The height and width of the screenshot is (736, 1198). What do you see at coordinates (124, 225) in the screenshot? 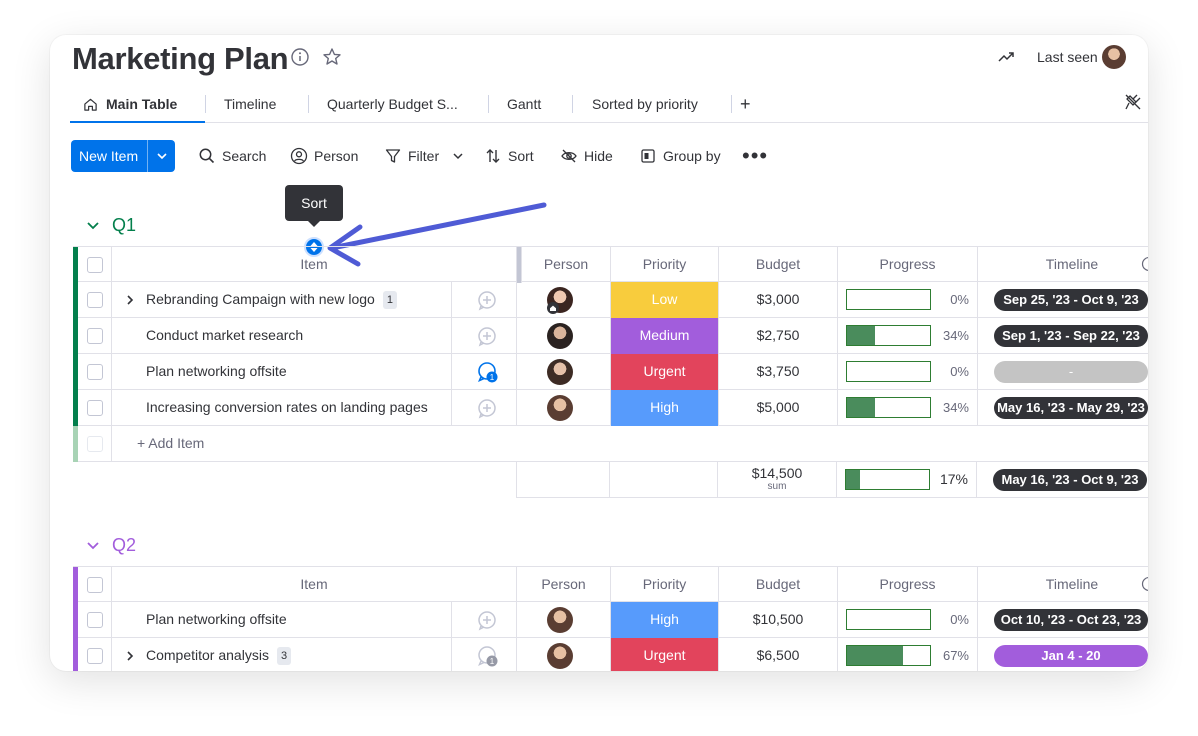
I see `group-title-q1: Q1` at bounding box center [124, 225].